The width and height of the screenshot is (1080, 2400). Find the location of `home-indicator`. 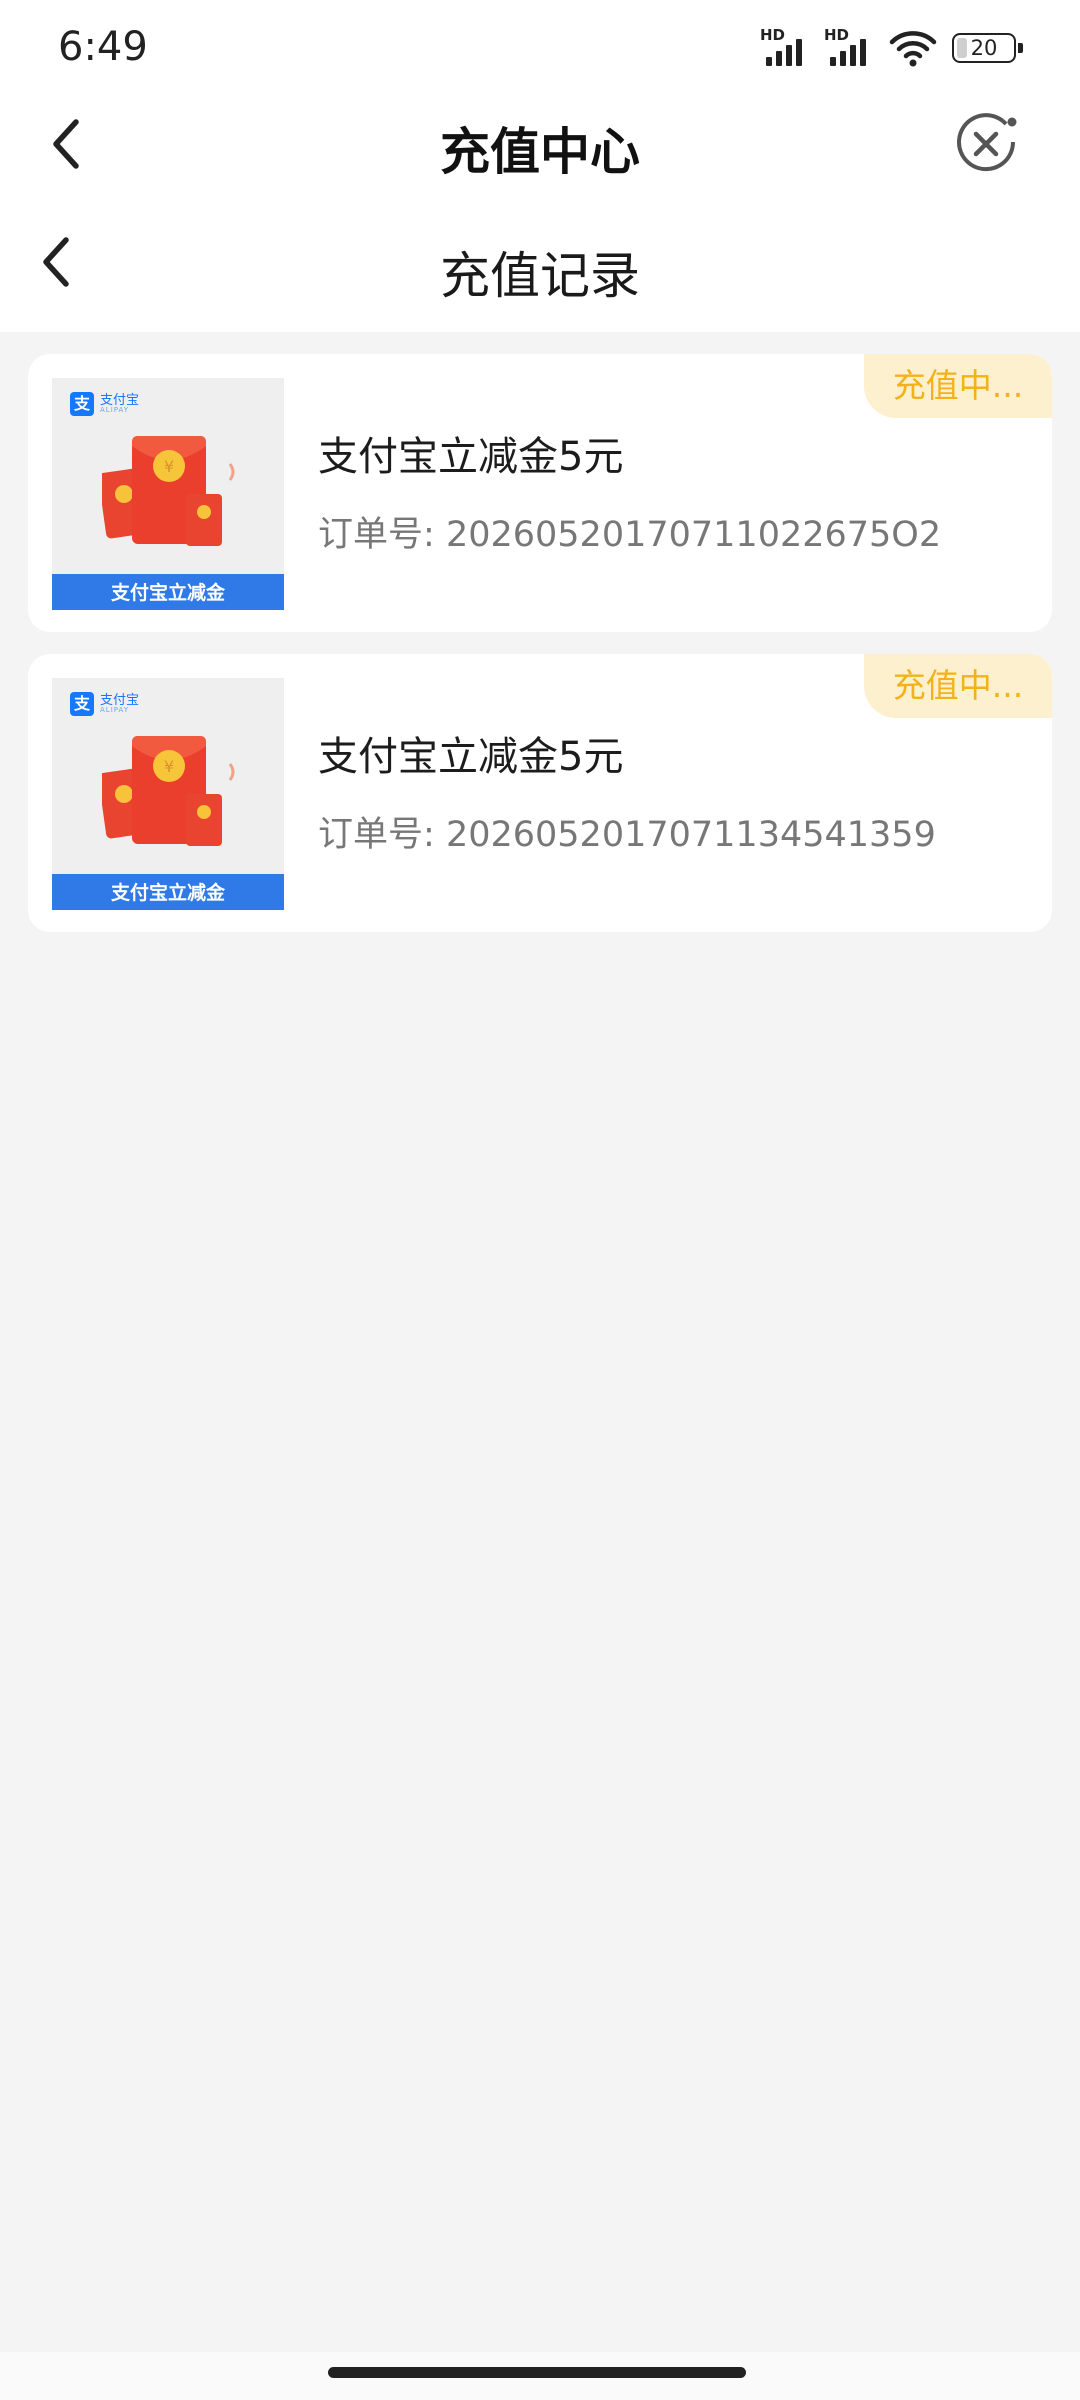

home-indicator is located at coordinates (537, 2372).